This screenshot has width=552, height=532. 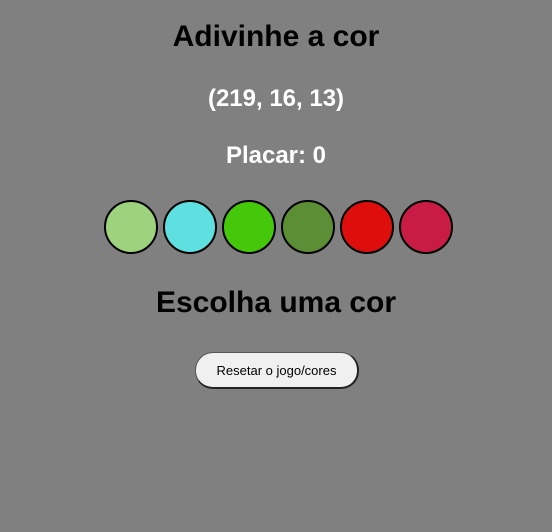 I want to click on target-rgb-value: (219, 16, 13), so click(x=276, y=98).